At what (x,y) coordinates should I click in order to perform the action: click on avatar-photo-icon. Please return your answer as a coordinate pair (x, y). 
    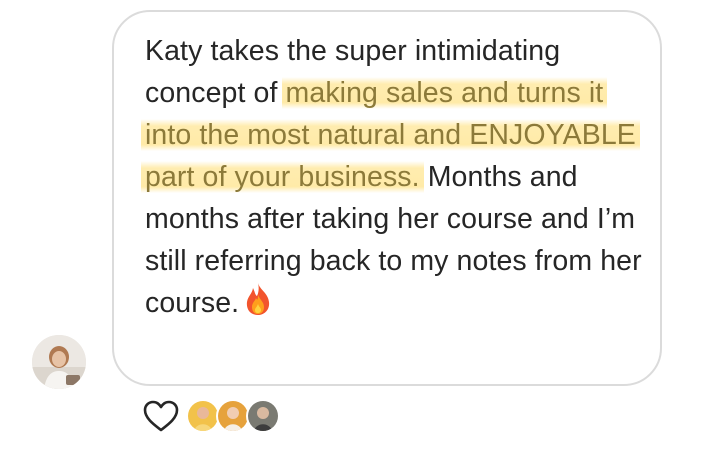
    Looking at the image, I should click on (59, 362).